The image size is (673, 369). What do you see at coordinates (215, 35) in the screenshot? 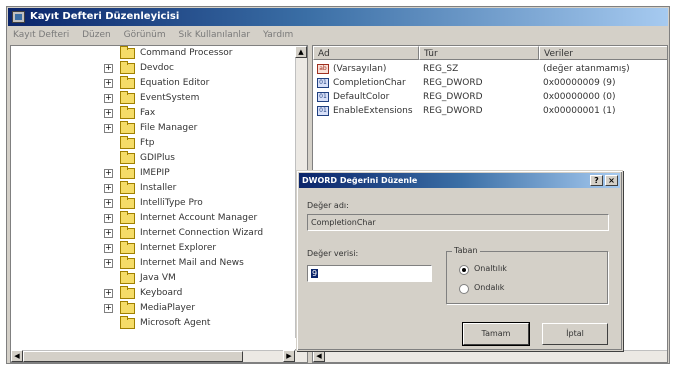
I see `menu-favorites: Sık Kullanılanlar` at bounding box center [215, 35].